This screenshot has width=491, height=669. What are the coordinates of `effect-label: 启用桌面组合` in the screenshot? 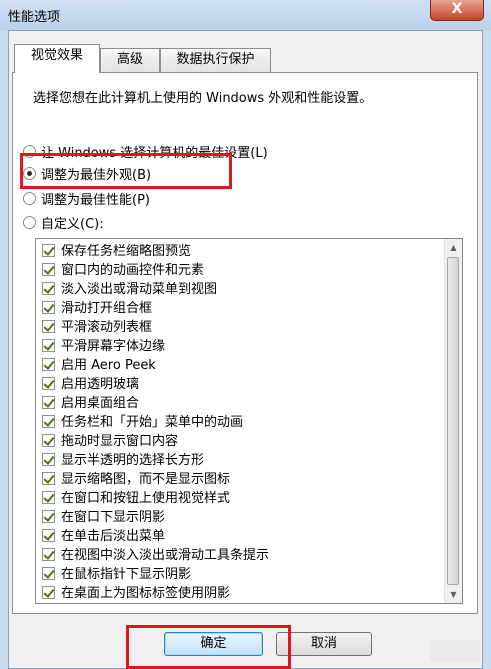 It's located at (100, 403).